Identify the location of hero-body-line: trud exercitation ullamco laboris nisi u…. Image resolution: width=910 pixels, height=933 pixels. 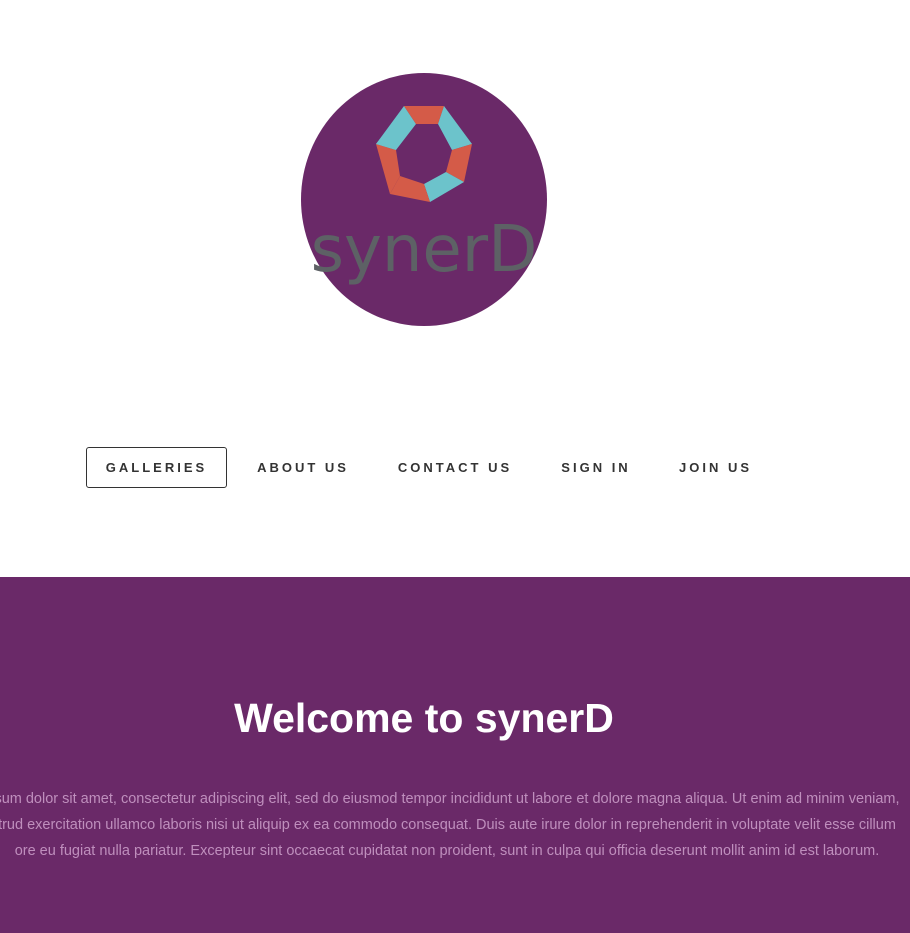
(448, 825).